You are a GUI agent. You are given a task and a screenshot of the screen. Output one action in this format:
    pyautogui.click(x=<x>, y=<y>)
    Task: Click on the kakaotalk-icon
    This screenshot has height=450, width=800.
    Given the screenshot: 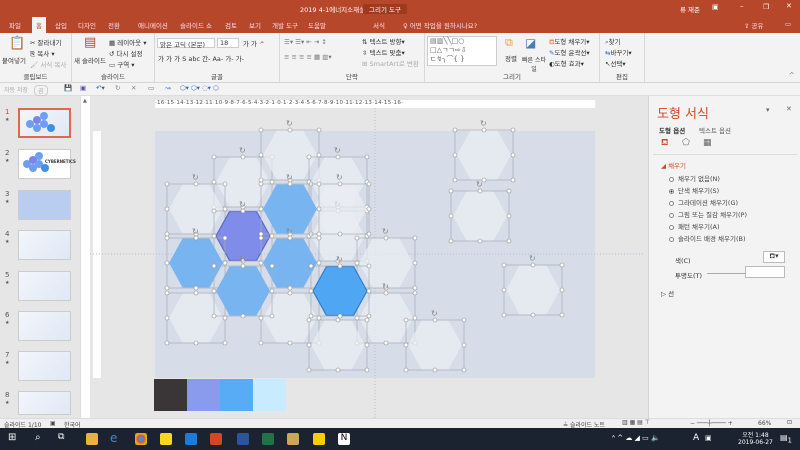 What is the action you would take?
    pyautogui.click(x=166, y=439)
    